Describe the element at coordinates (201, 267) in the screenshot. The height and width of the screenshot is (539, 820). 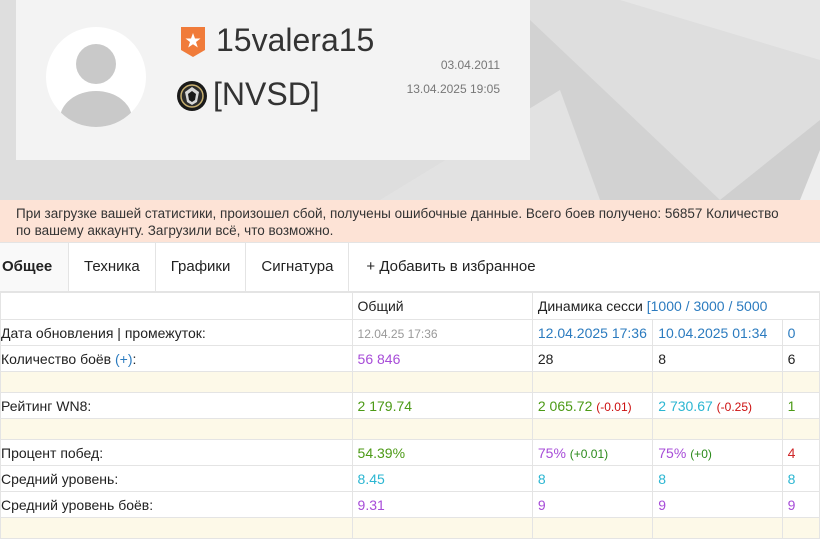
I see `tab-charts: Графики` at that location.